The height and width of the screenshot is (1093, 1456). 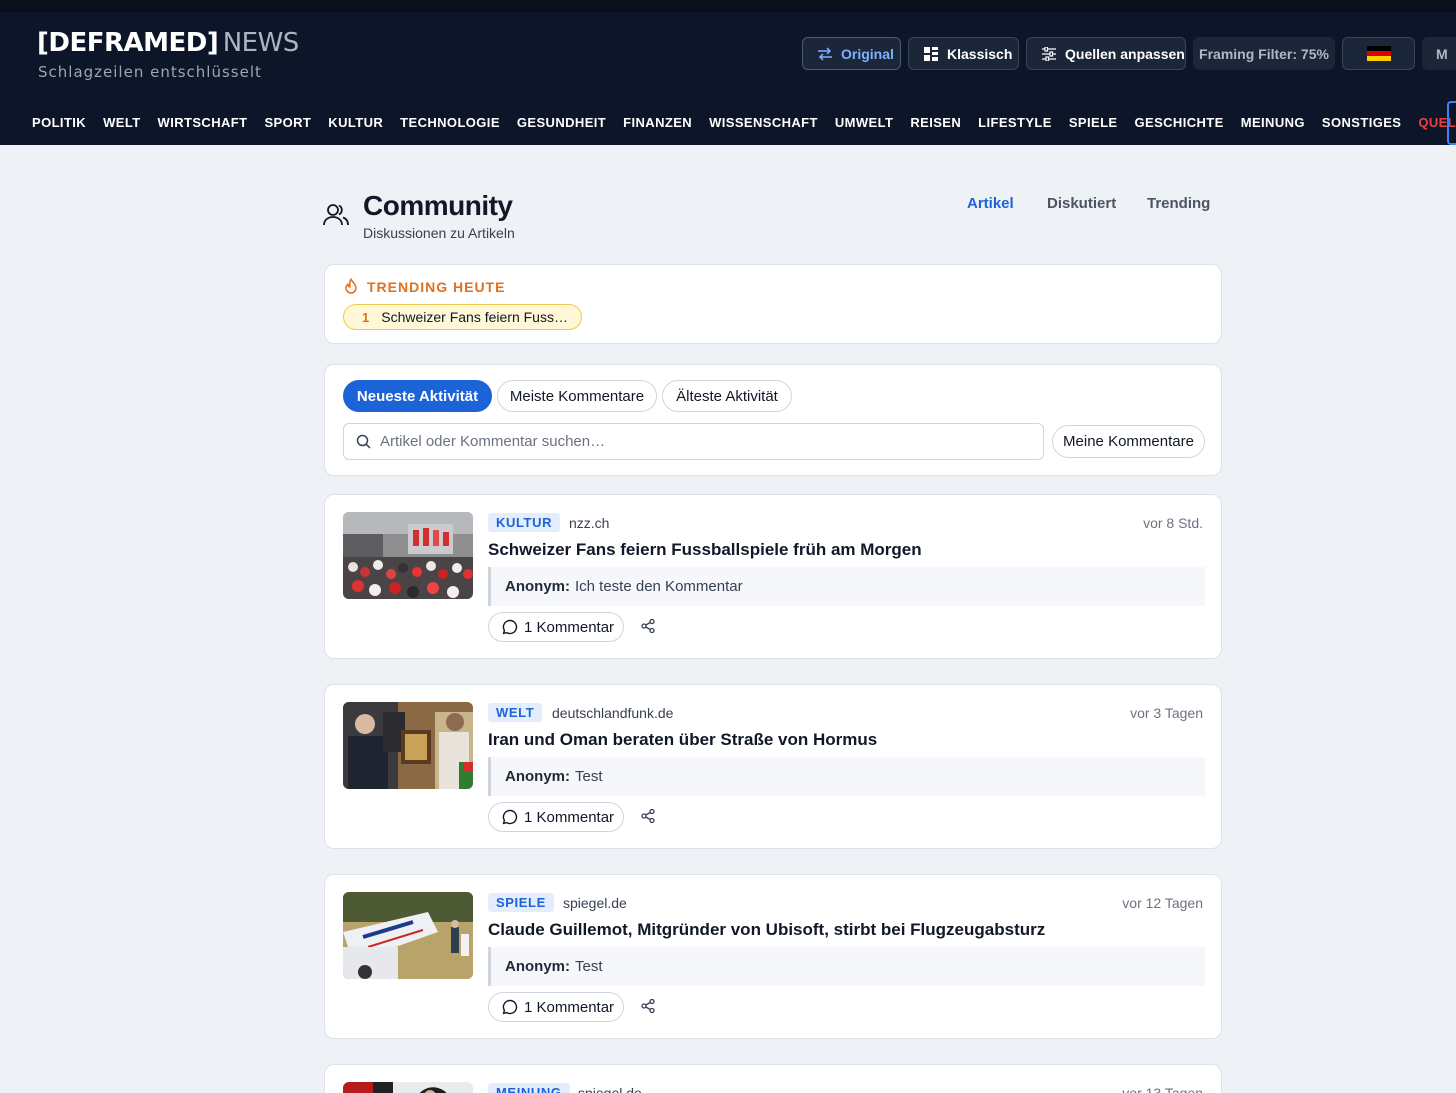 I want to click on nav-welt: WELT, so click(x=121, y=123).